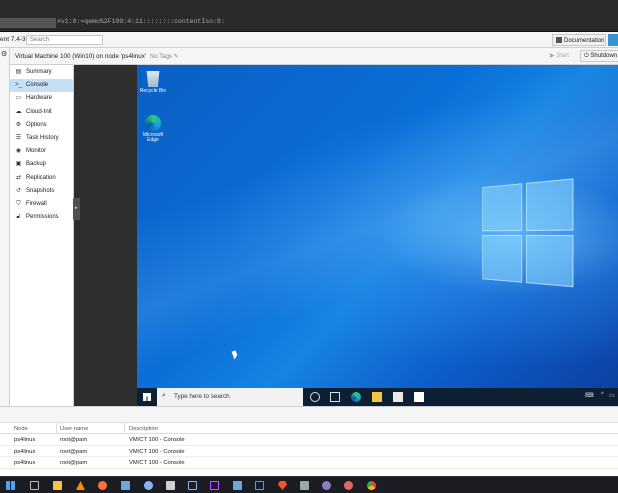 Image resolution: width=618 pixels, height=493 pixels. I want to click on start-button: ▶ Start, so click(559, 55).